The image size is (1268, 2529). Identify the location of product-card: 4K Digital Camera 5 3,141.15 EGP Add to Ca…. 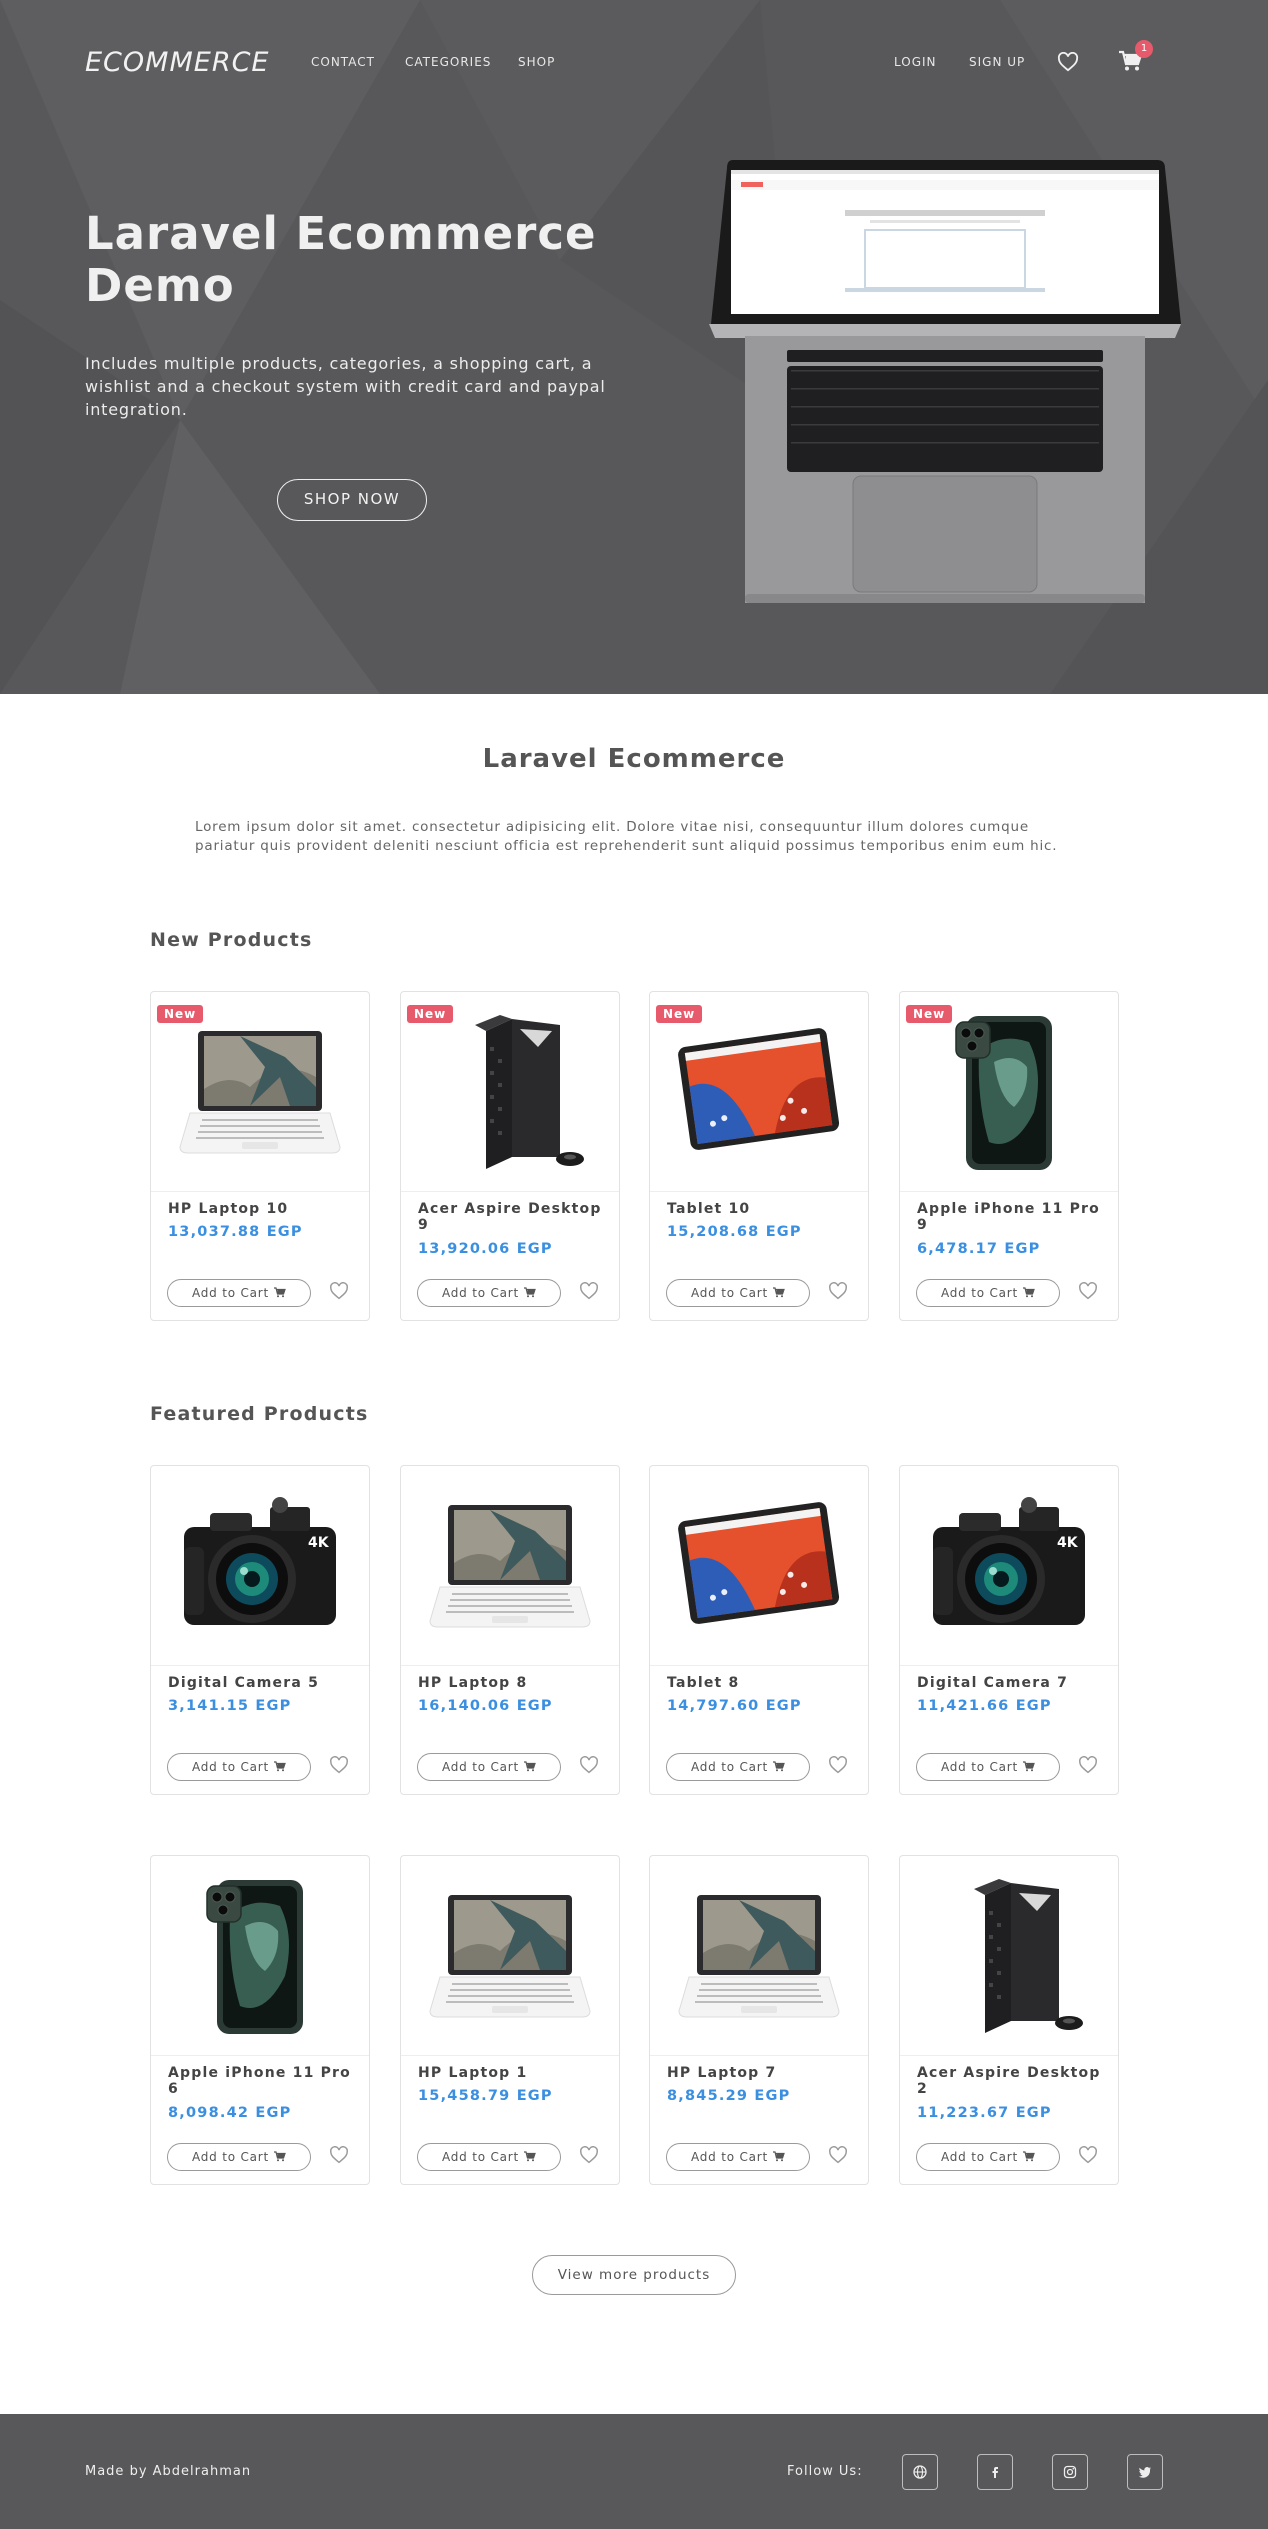
(260, 1630).